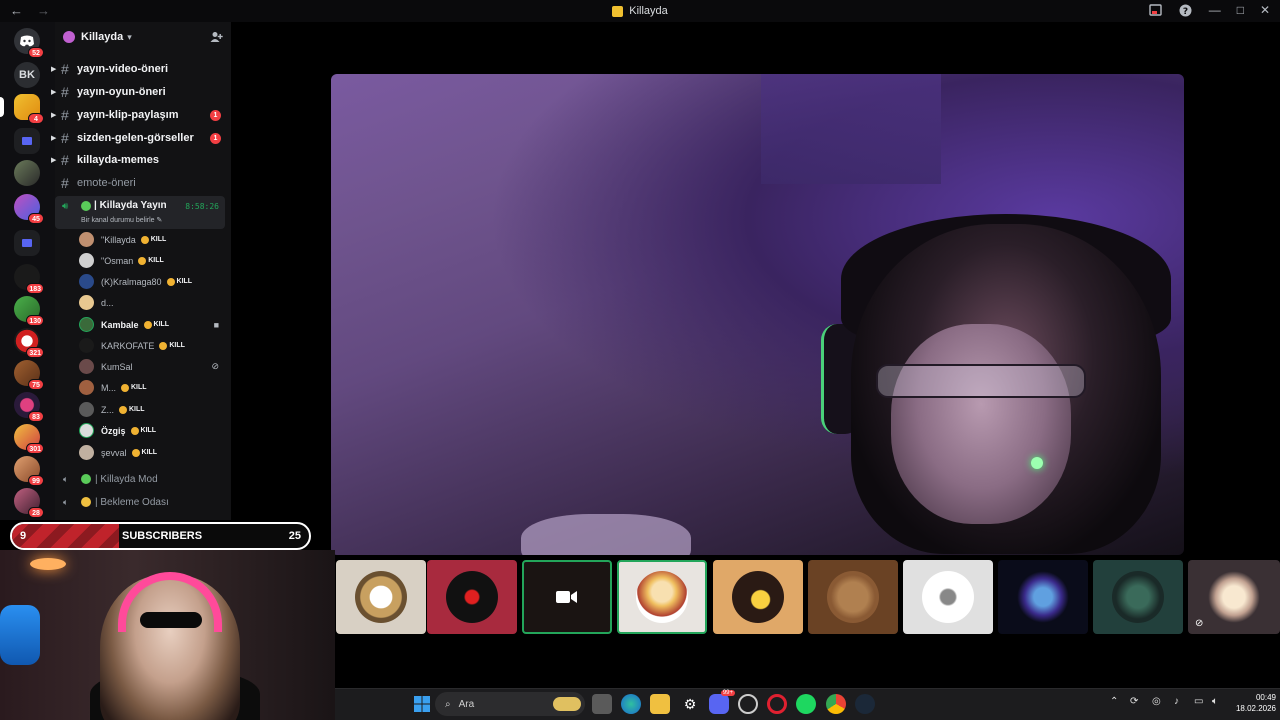 This screenshot has height=720, width=1280. Describe the element at coordinates (143, 37) in the screenshot. I see `server-header: Killayda ▾` at that location.